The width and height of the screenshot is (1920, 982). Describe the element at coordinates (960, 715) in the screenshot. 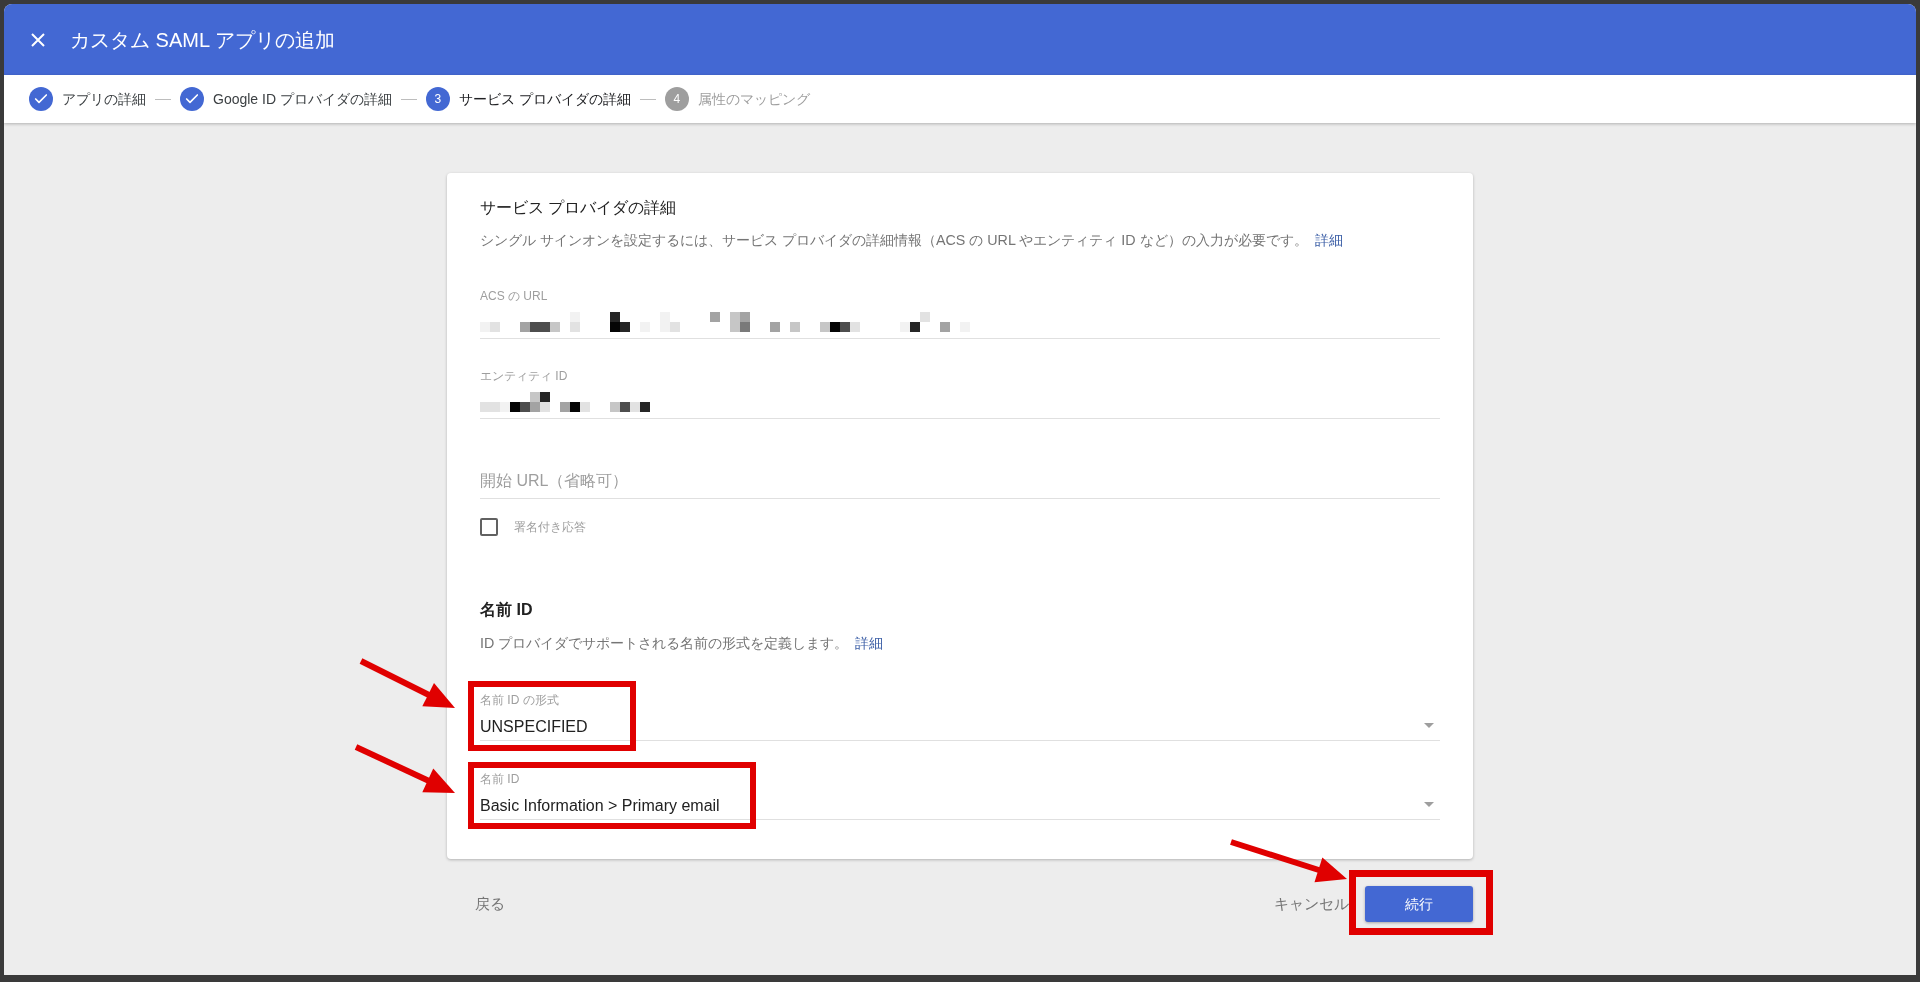

I see `dropdown-field: 名前 ID の形式 UNSPECIFIED` at that location.